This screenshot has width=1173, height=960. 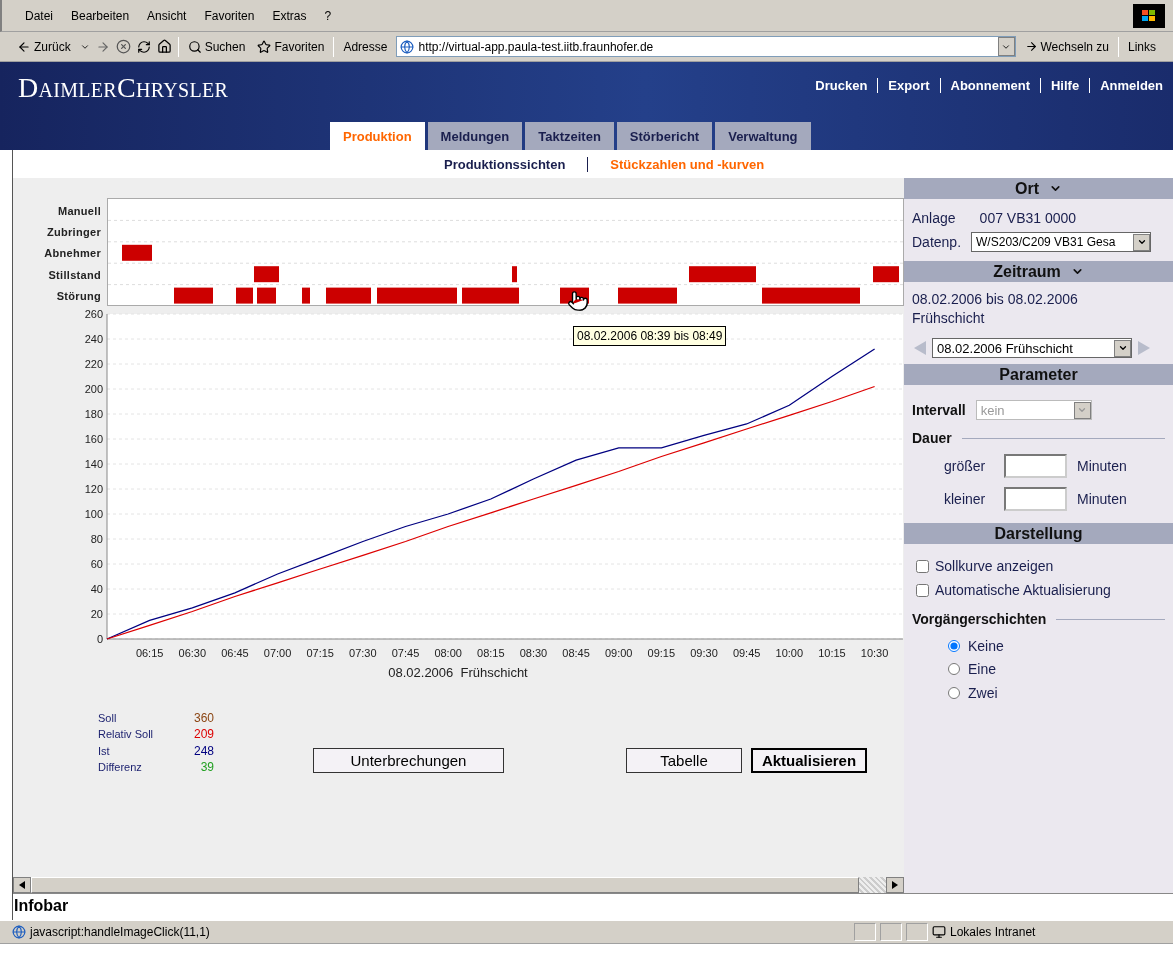 I want to click on x-tick-label: 09:45, so click(x=746, y=652).